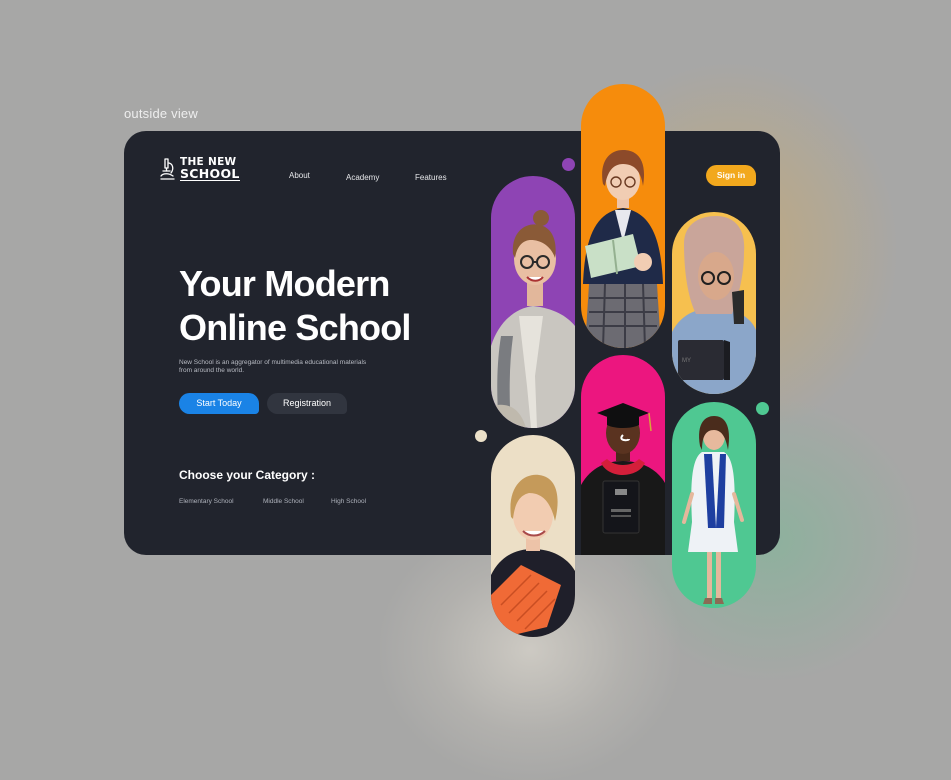 The width and height of the screenshot is (951, 780). I want to click on svg-text: MY, so click(686, 361).